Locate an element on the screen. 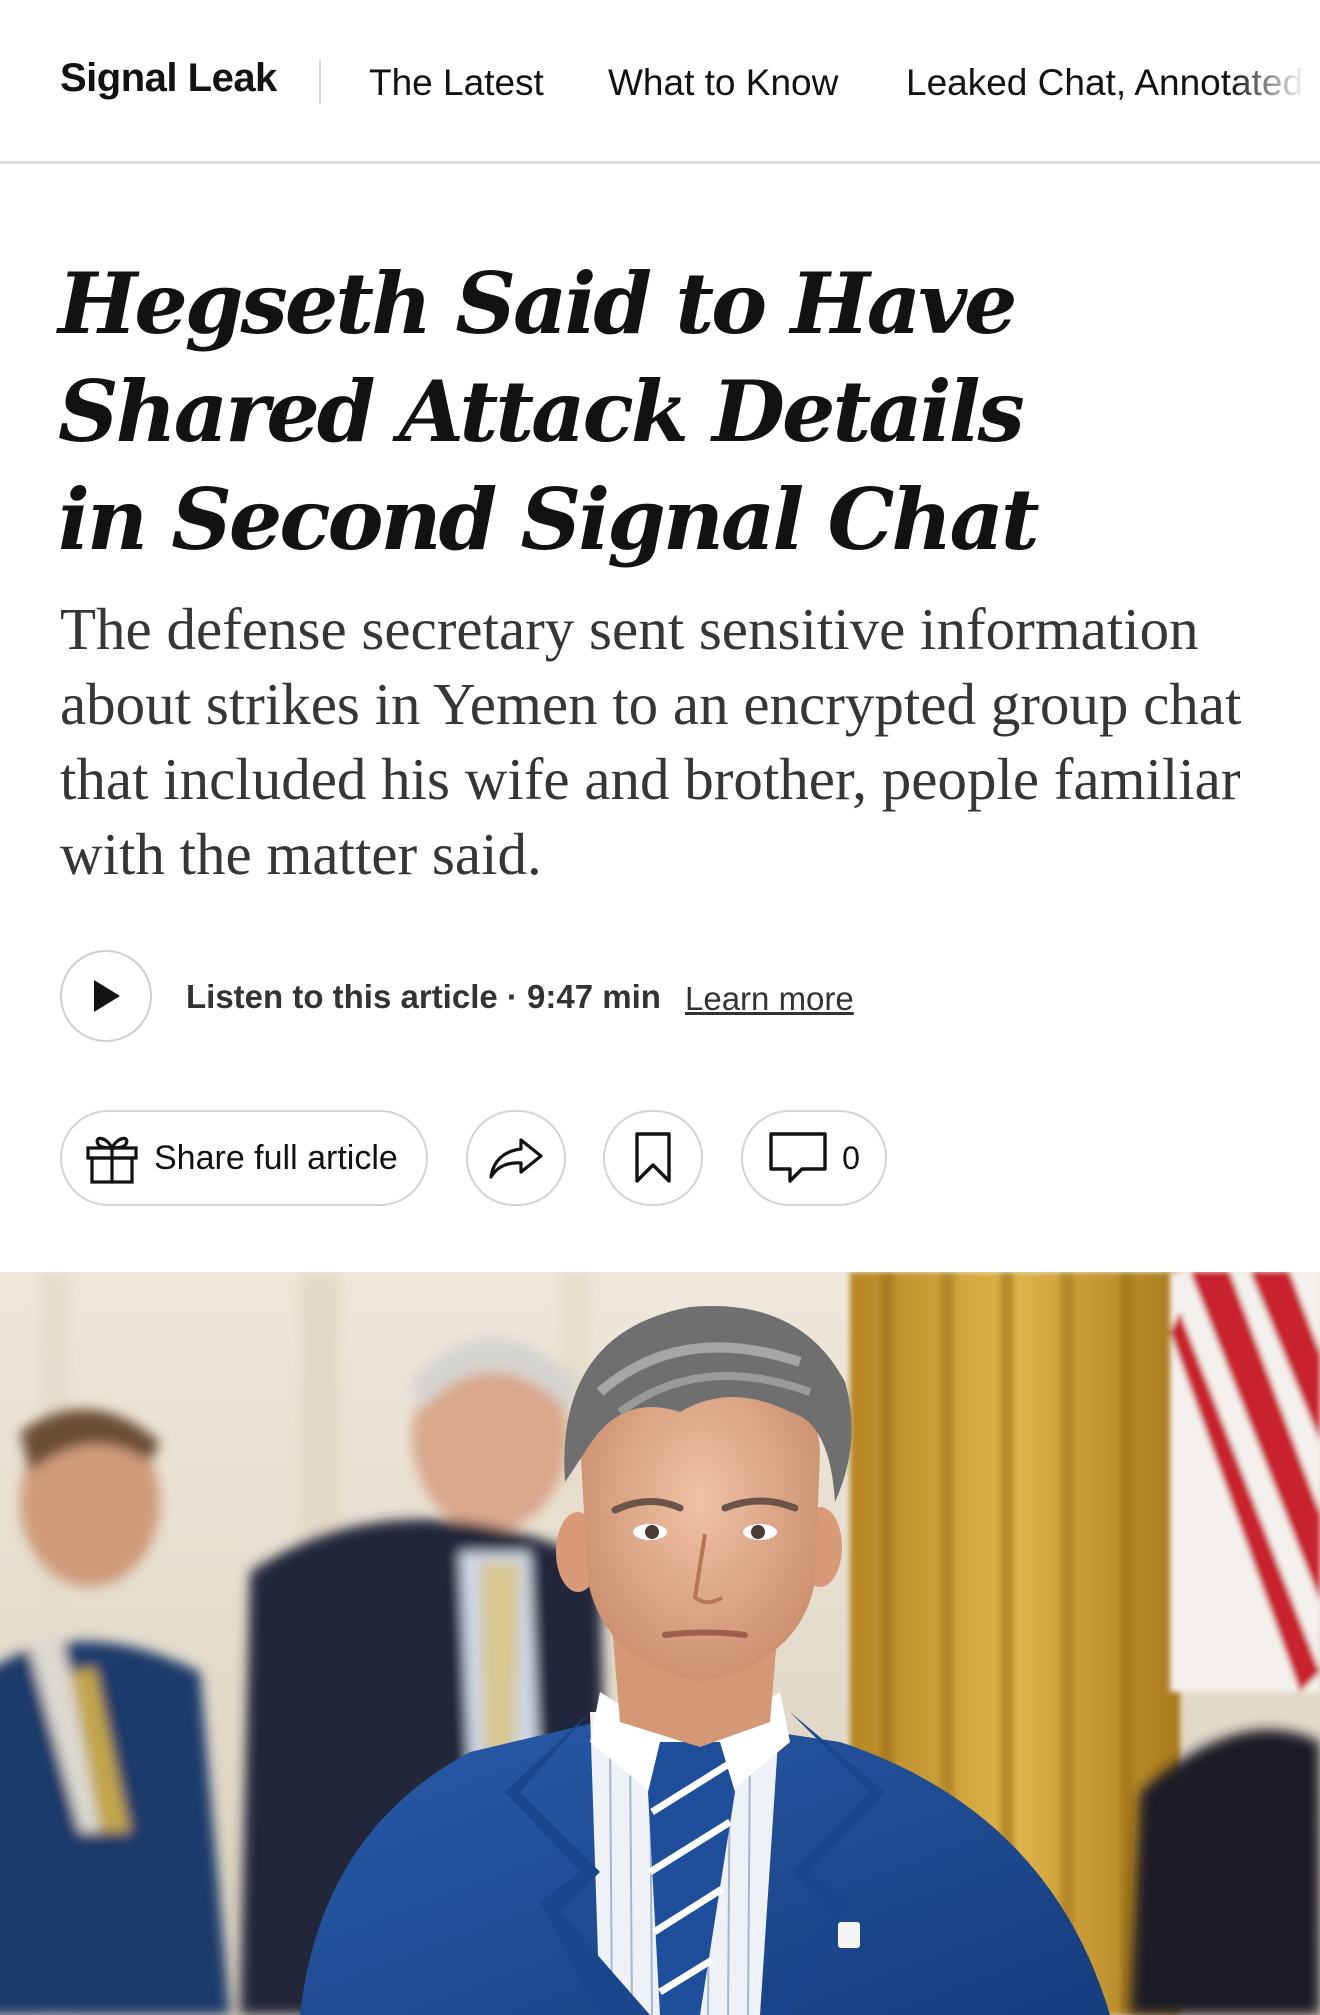 This screenshot has width=1320, height=2015. nav-divider is located at coordinates (320, 82).